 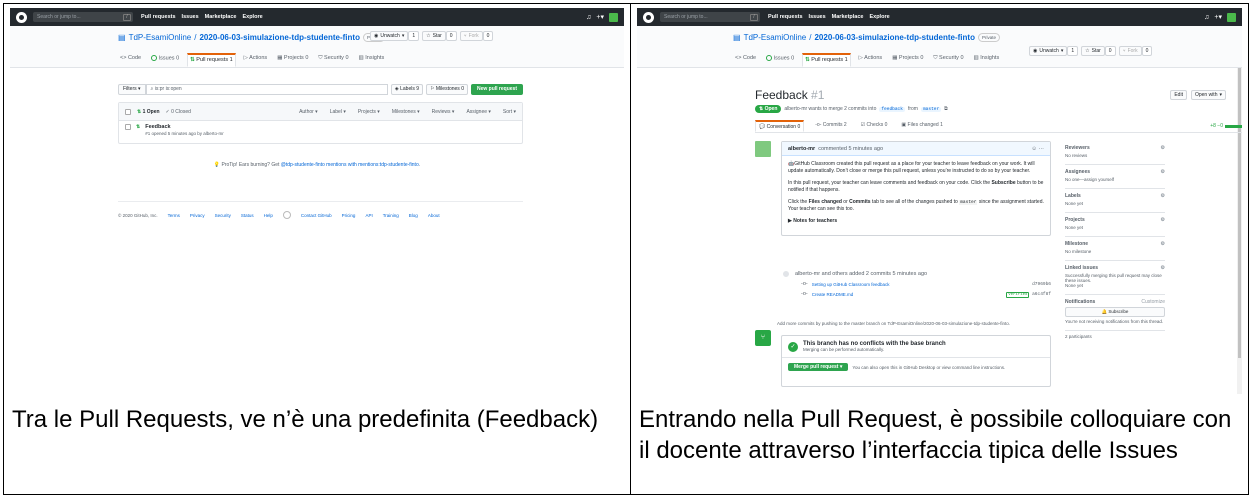 I want to click on footer-link: Training, so click(x=391, y=215).